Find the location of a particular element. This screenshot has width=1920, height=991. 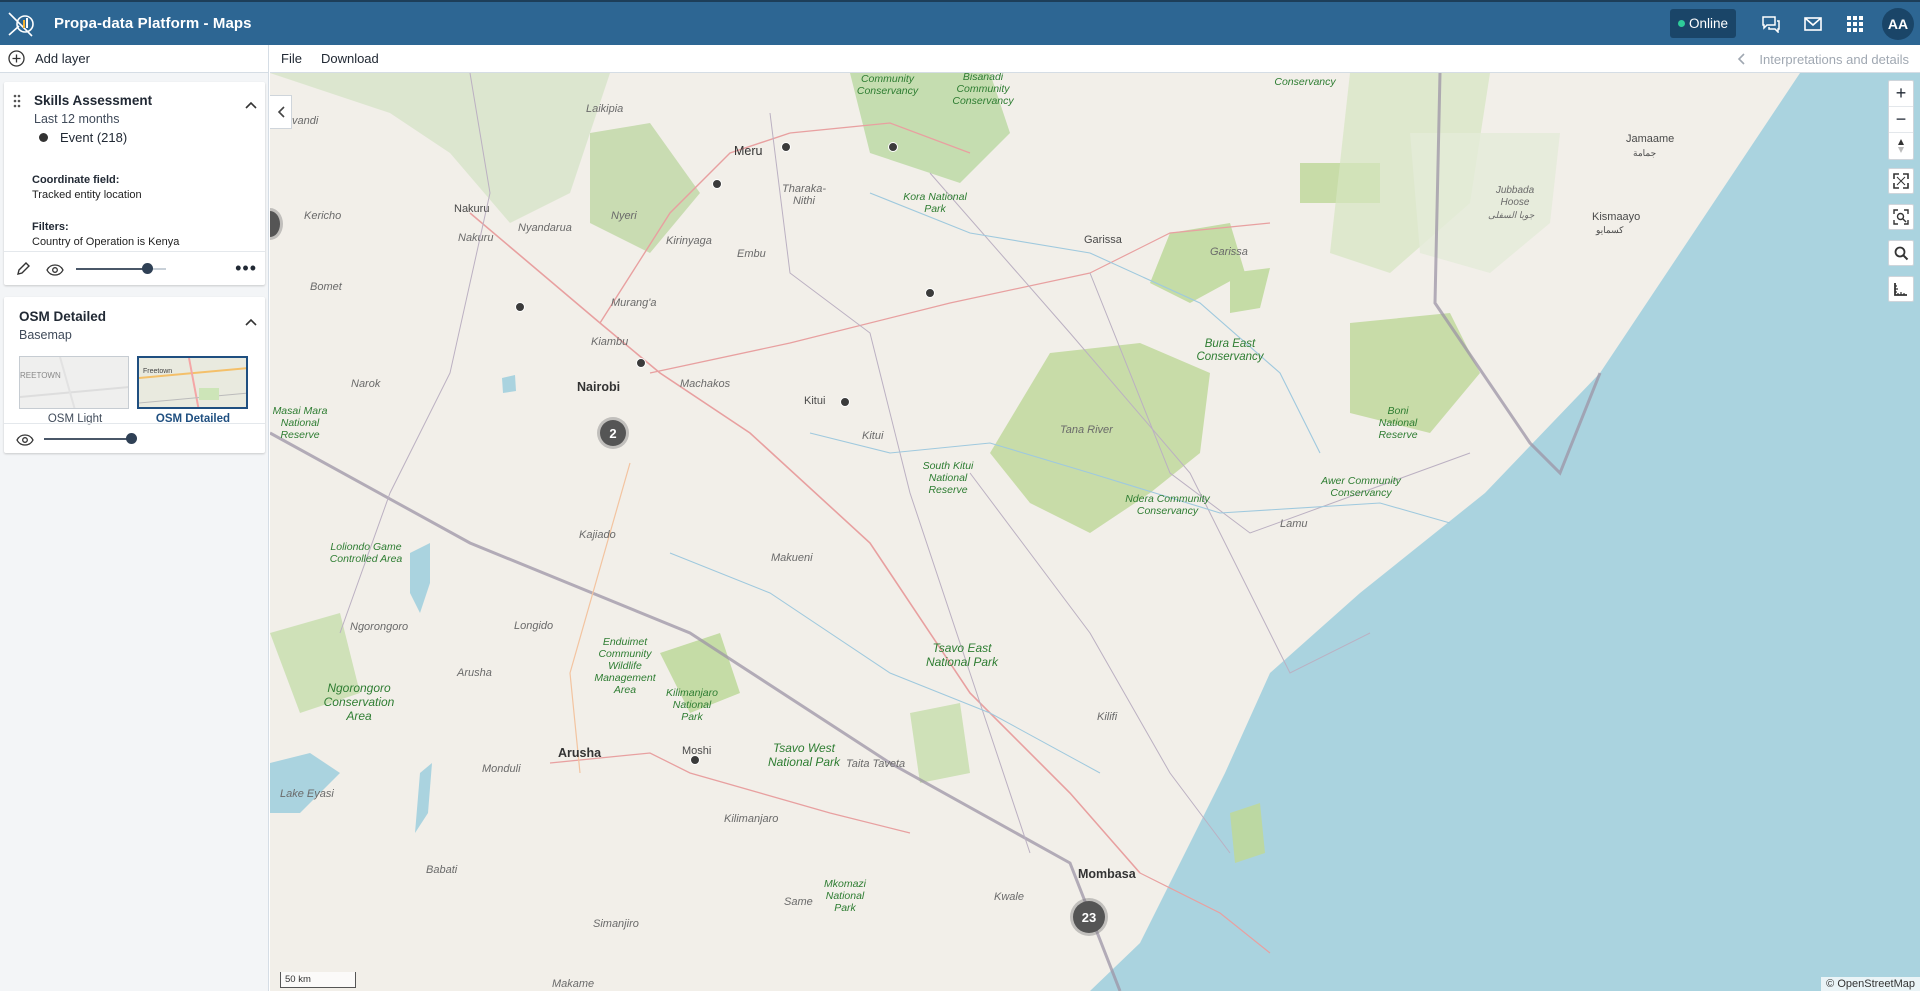

map-label-garissa-county: Garissa is located at coordinates (1229, 252).